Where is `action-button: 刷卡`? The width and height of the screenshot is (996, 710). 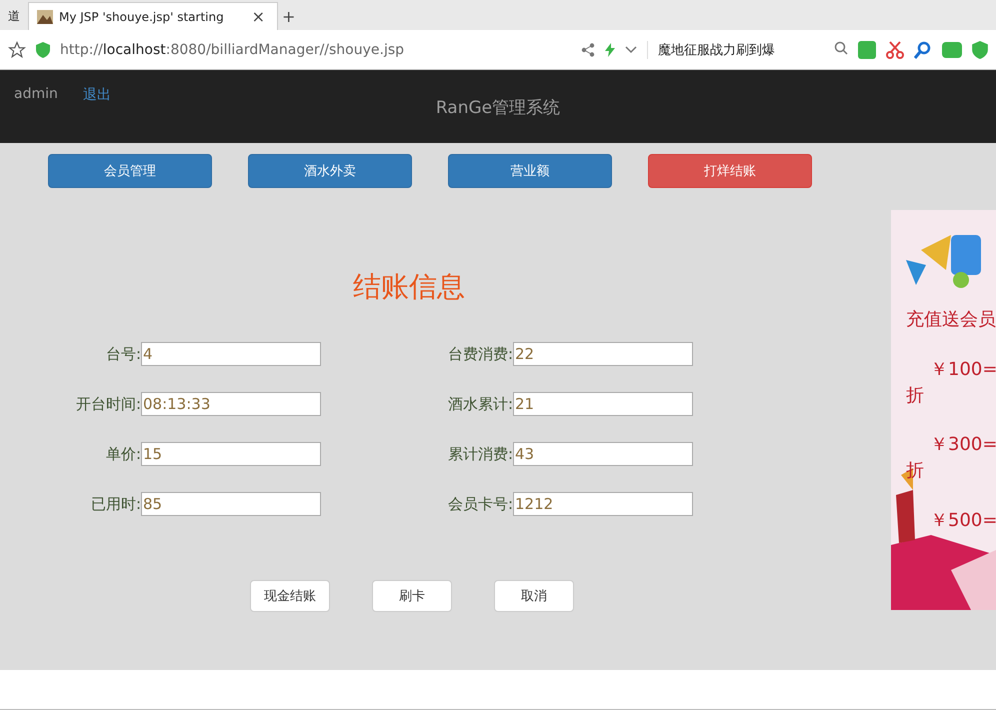 action-button: 刷卡 is located at coordinates (412, 596).